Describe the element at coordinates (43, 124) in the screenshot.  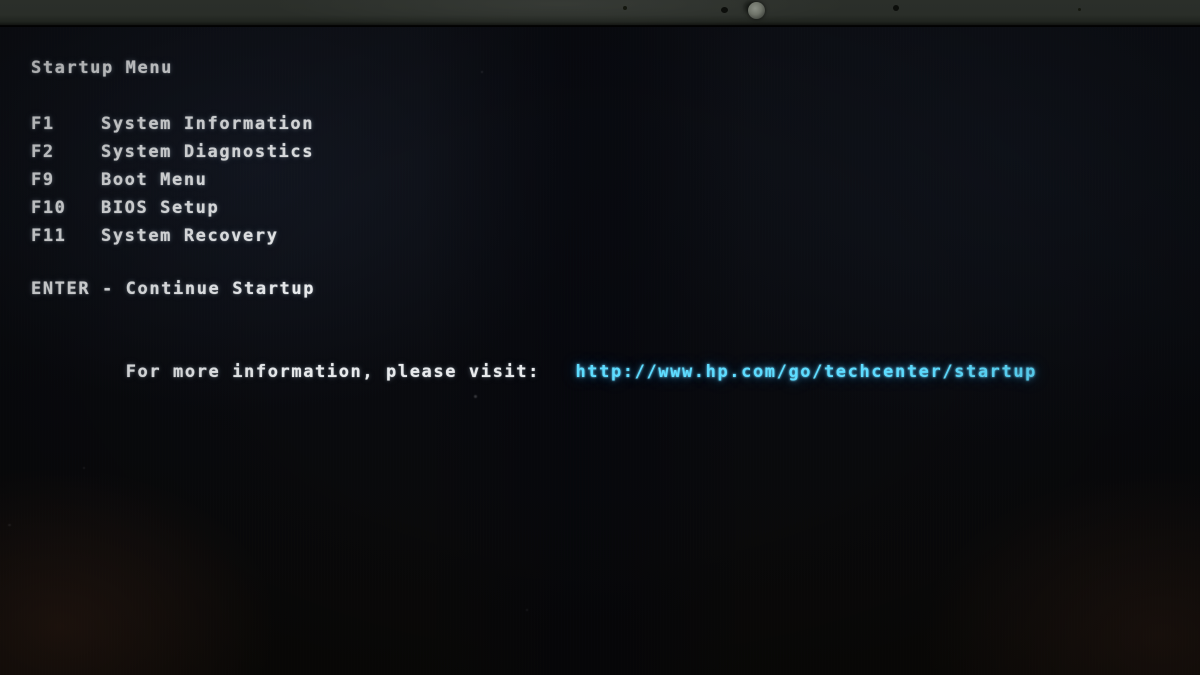
I see `menu-item-f1-key: F1` at that location.